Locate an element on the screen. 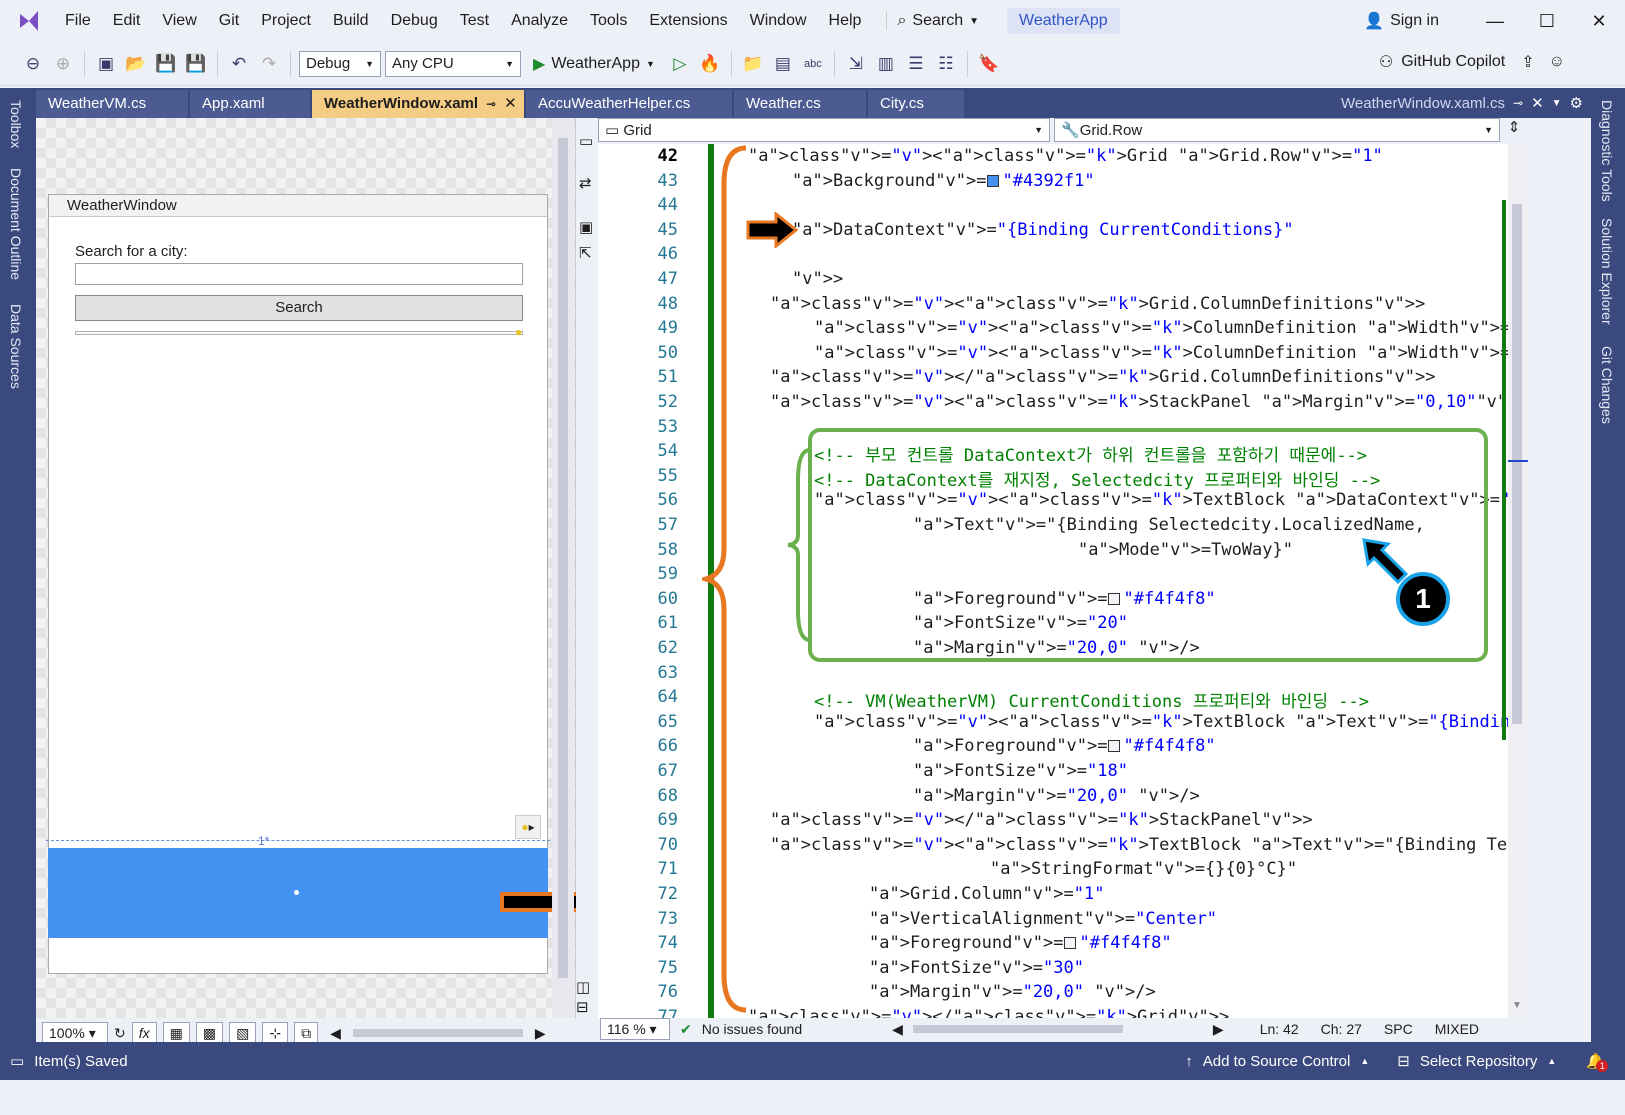 The image size is (1625, 1115). layout-icon: ▤ is located at coordinates (783, 64).